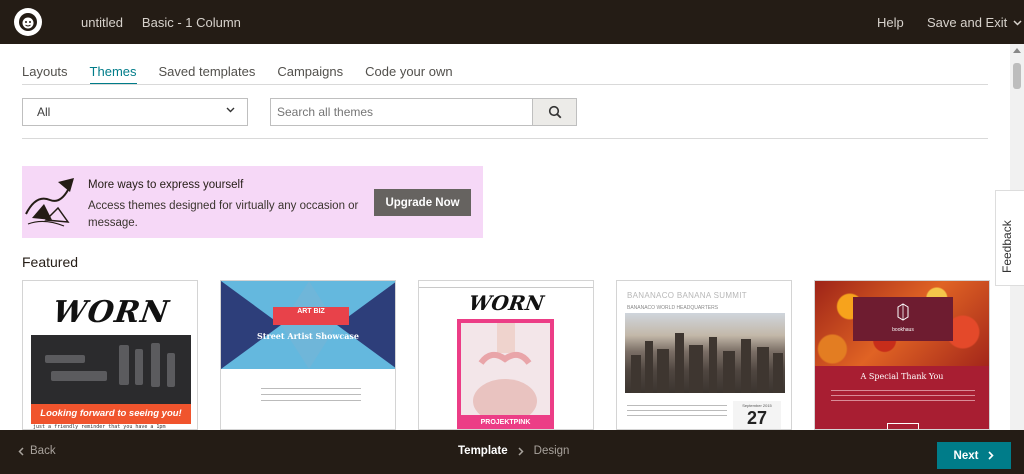  Describe the element at coordinates (408, 74) in the screenshot. I see `tab-code-your-own: Code your own` at that location.